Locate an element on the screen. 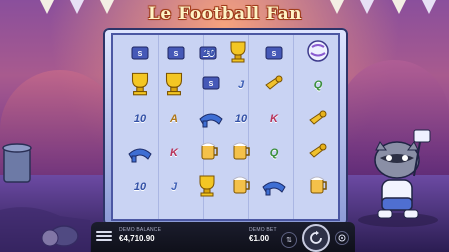 This screenshot has height=252, width=449. balance-value: €4,710.90 is located at coordinates (137, 238).